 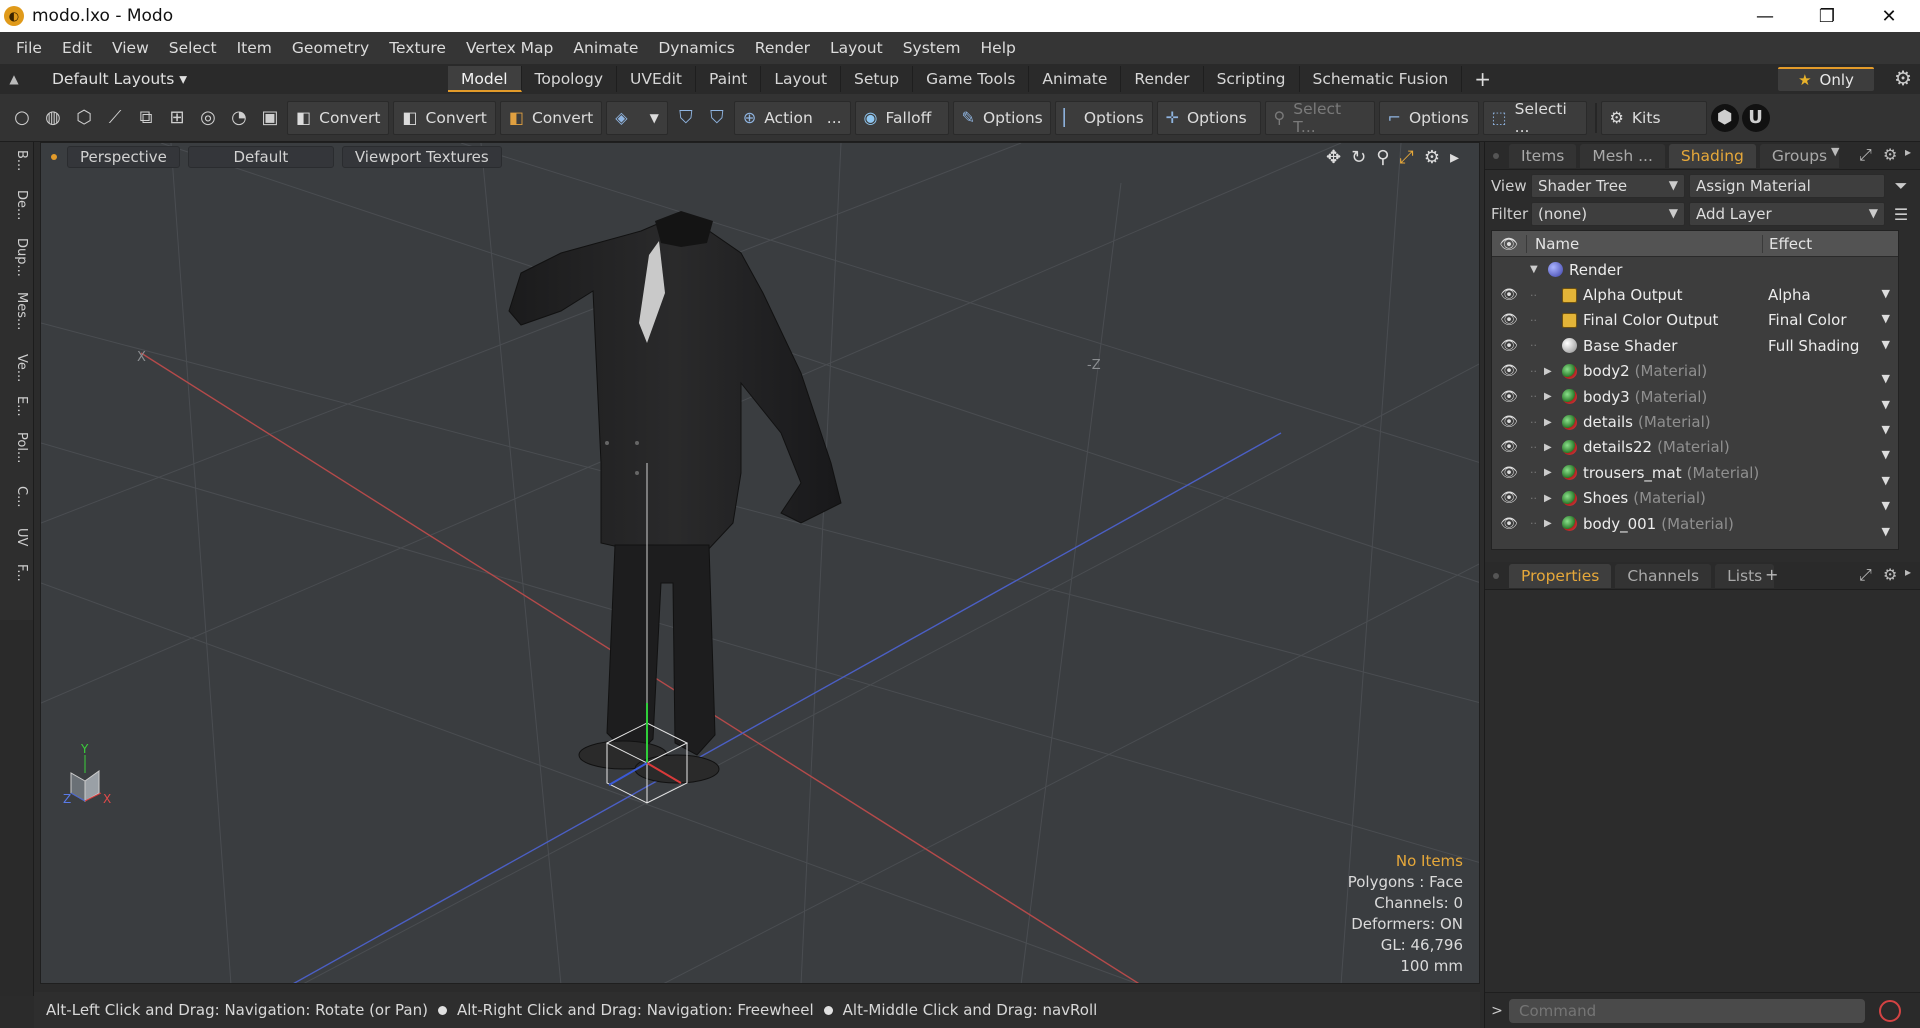 I want to click on tab-groups: Groups, so click(x=1799, y=155).